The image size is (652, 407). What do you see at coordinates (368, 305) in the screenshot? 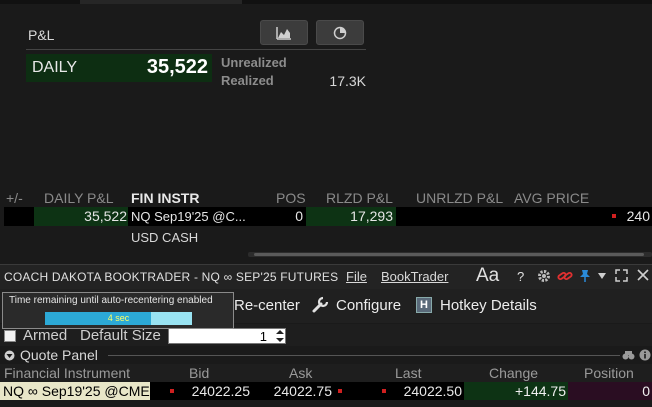
I see `configure-button: Configure` at bounding box center [368, 305].